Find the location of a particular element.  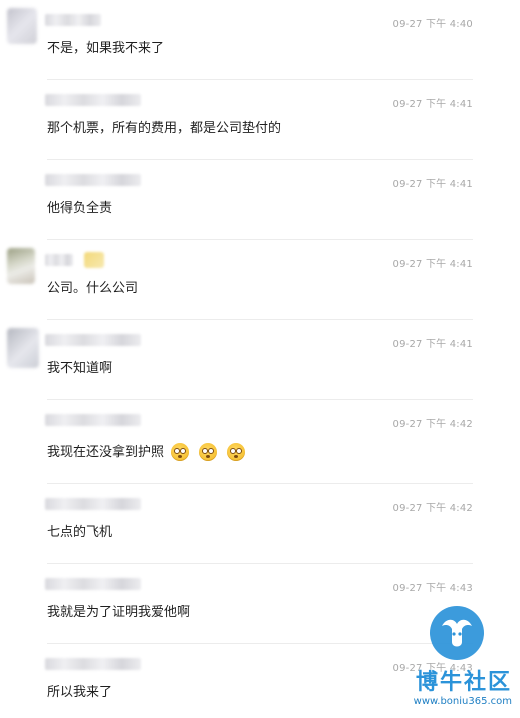

message-time: 09-27 下午 4:43 is located at coordinates (432, 588).